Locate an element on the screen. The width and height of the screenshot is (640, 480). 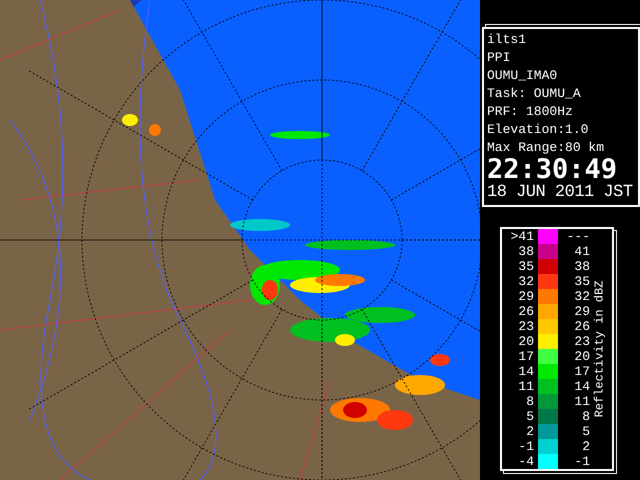
scan-date: 18 JUN 2011 JST is located at coordinates (560, 193).